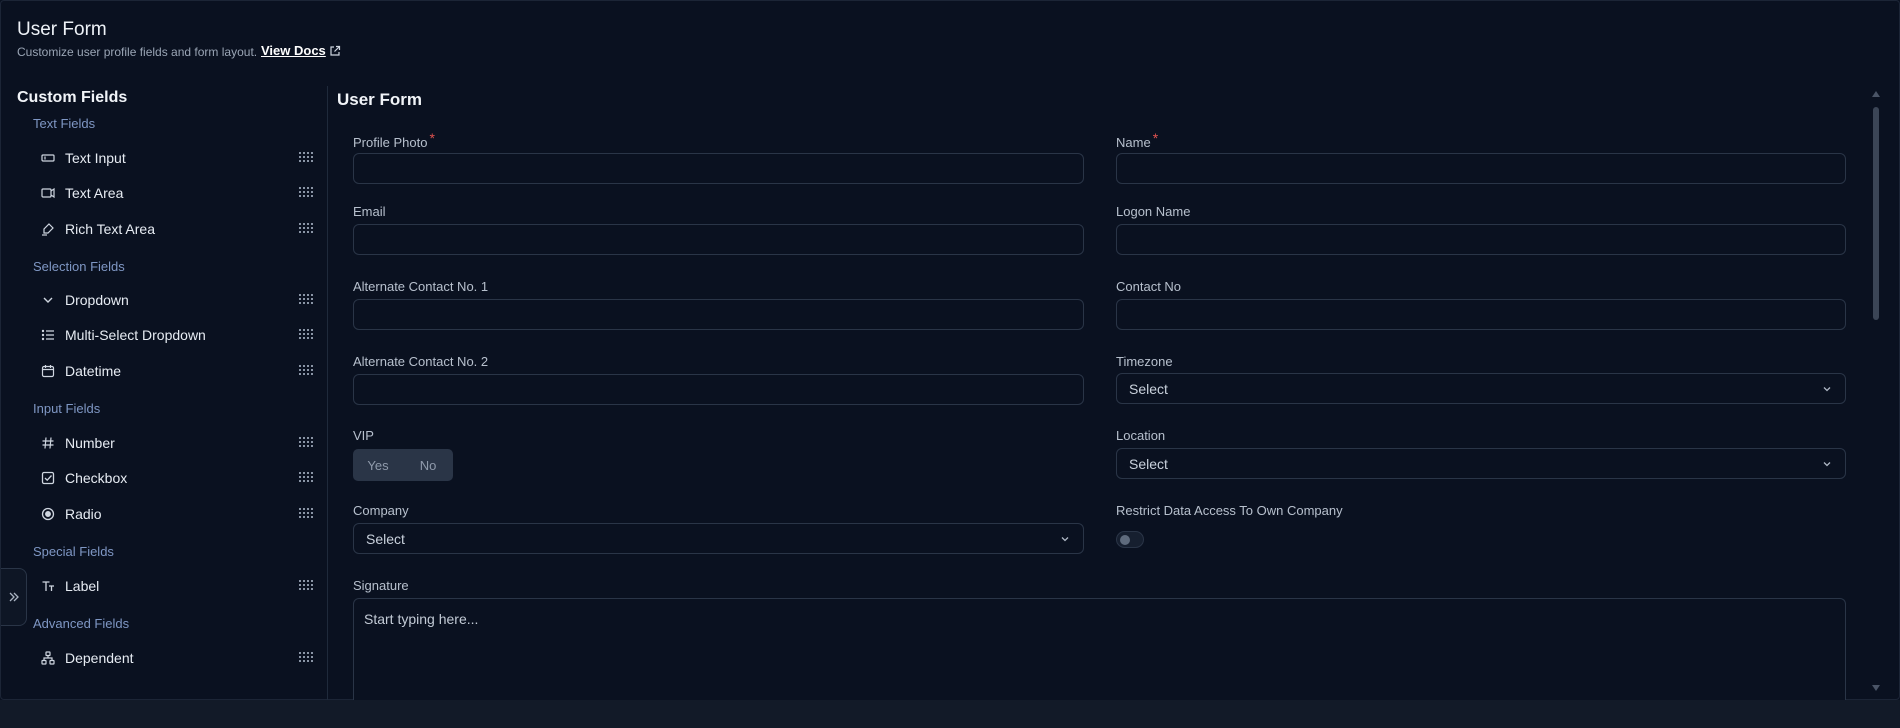 The width and height of the screenshot is (1900, 728). Describe the element at coordinates (293, 50) in the screenshot. I see `view-docs-label: View Docs` at that location.